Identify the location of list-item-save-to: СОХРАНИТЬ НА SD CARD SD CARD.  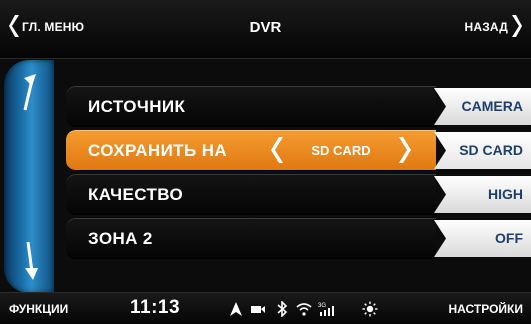
(298, 150).